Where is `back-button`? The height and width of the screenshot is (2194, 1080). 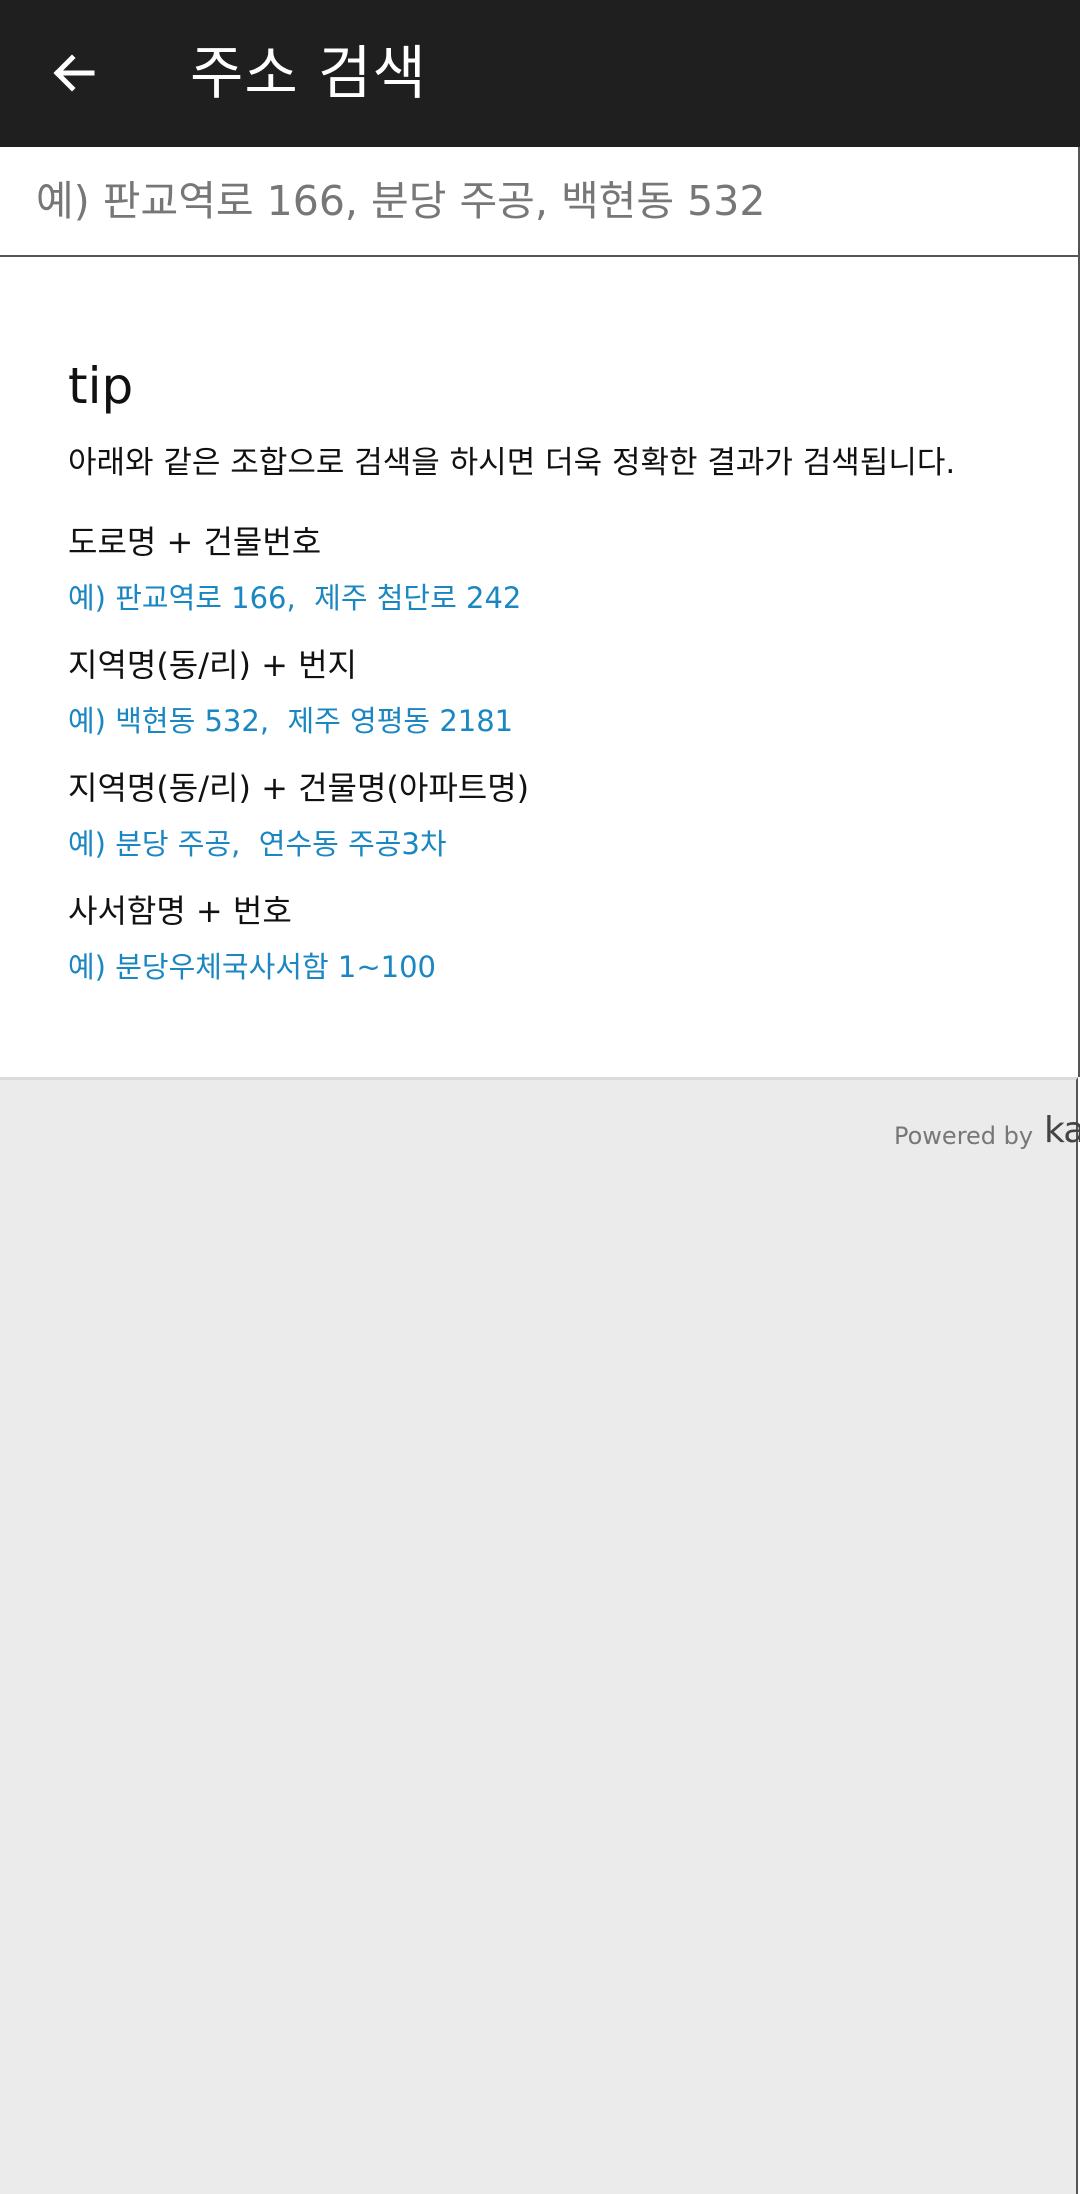
back-button is located at coordinates (74, 73).